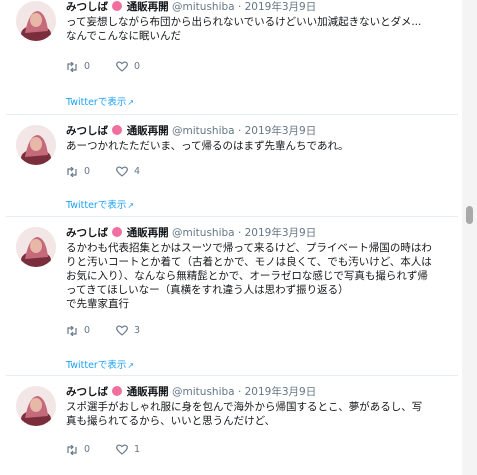 The width and height of the screenshot is (477, 475). Describe the element at coordinates (137, 66) in the screenshot. I see `like-count: 0` at that location.